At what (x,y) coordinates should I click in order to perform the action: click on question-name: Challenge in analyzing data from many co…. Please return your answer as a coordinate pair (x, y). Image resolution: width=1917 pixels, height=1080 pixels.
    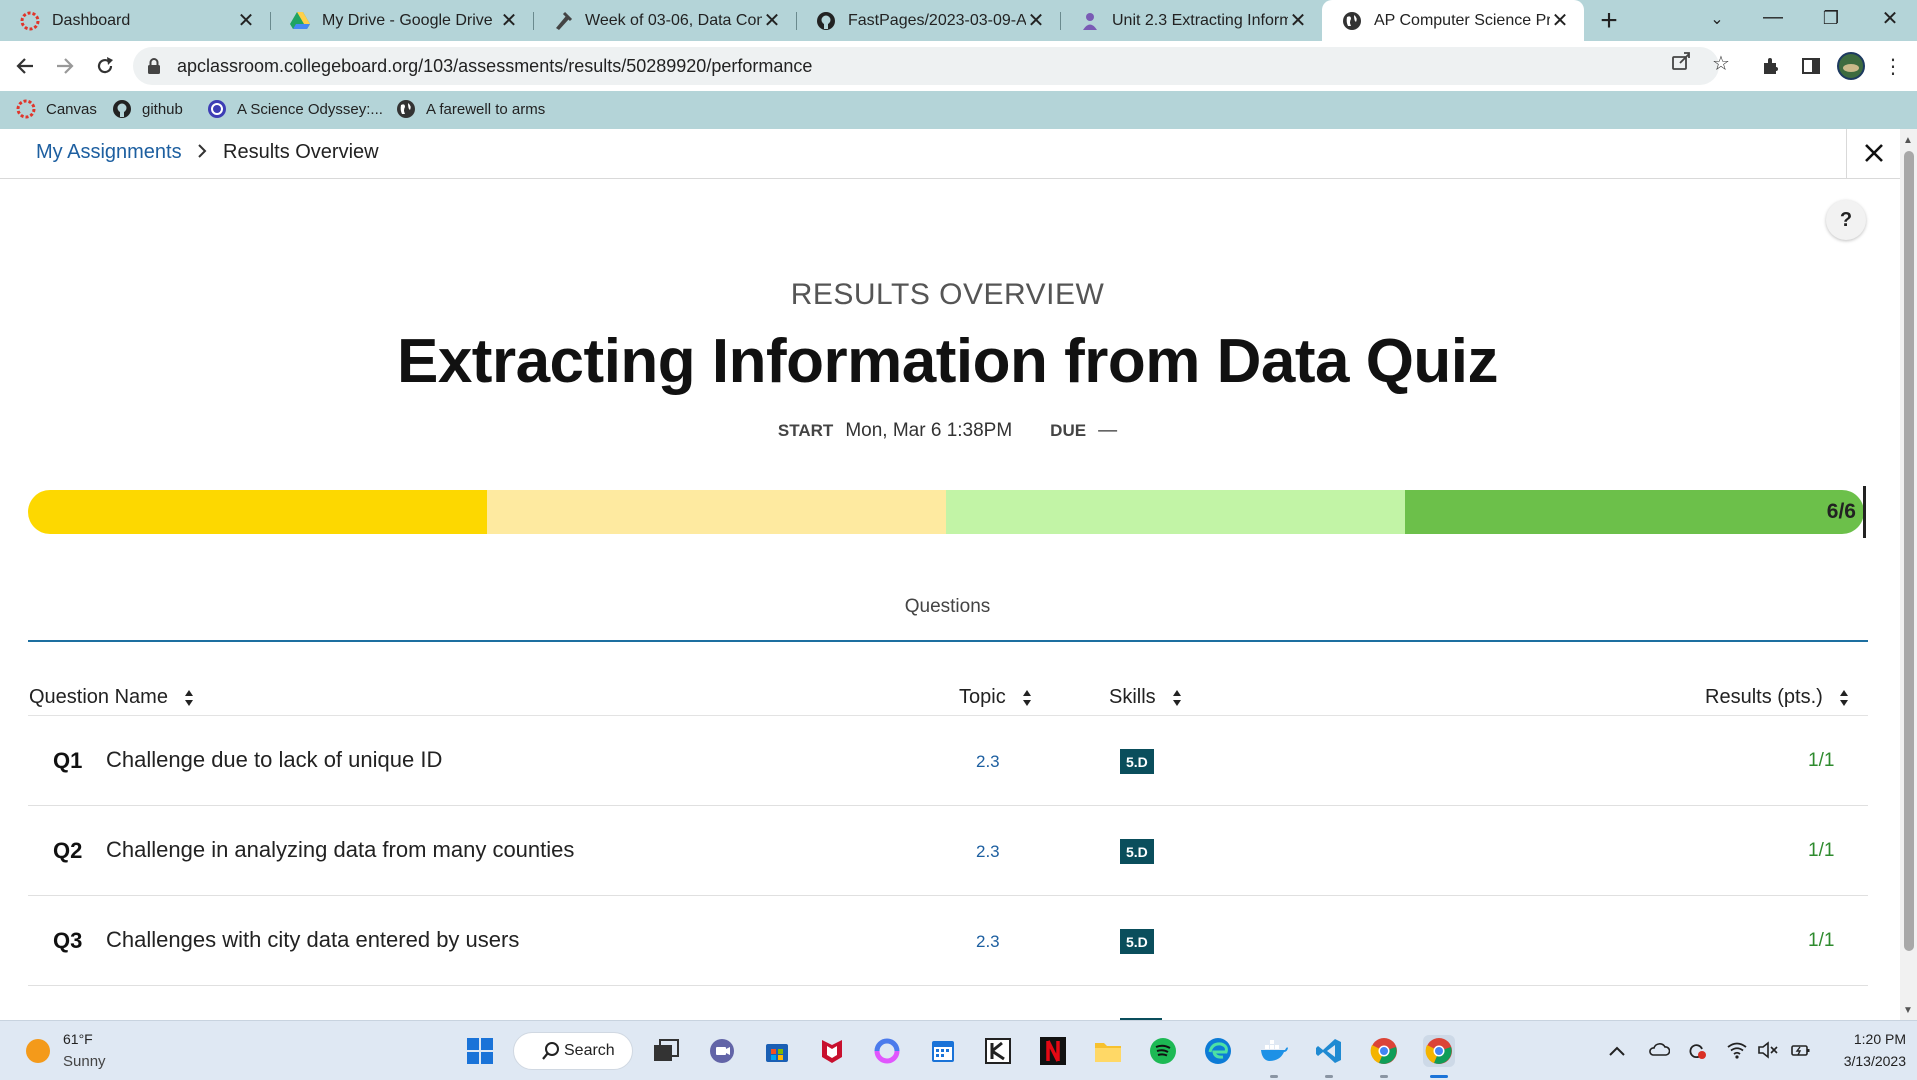
    Looking at the image, I should click on (340, 850).